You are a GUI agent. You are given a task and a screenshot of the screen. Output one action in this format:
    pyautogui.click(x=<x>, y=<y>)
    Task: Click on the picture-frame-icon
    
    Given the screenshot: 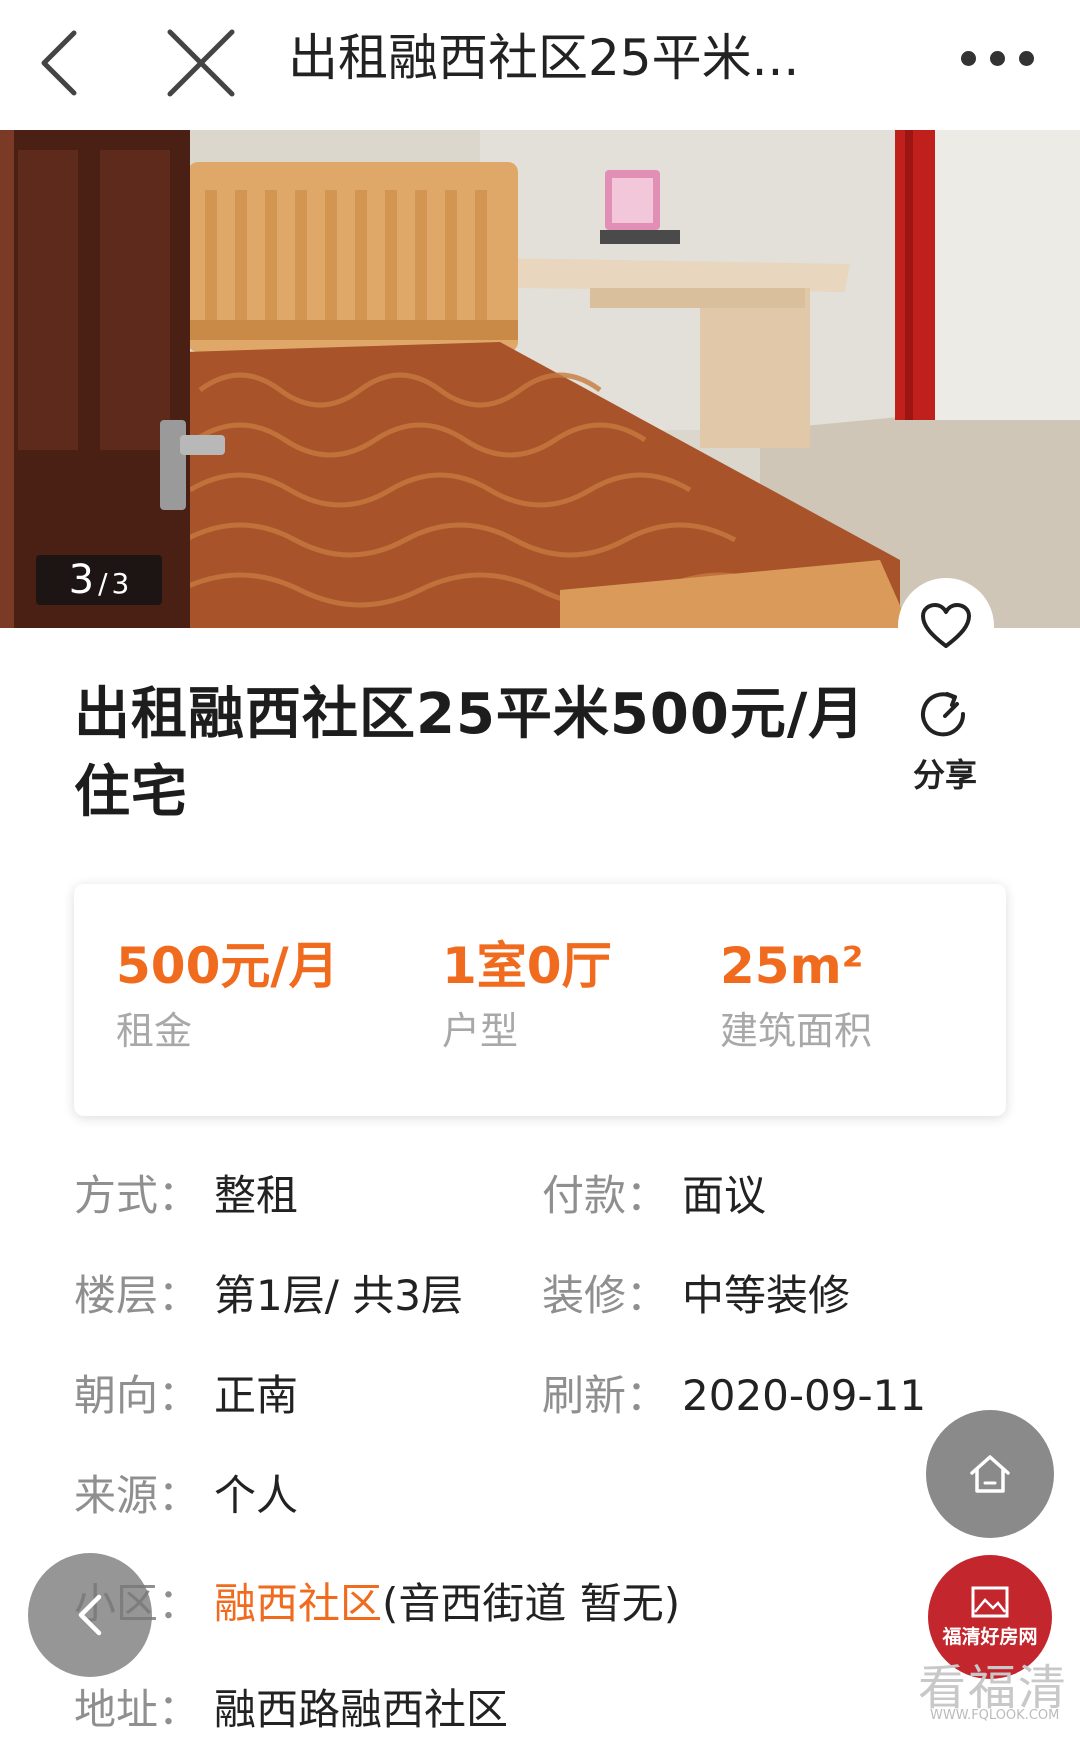 What is the action you would take?
    pyautogui.click(x=990, y=1601)
    